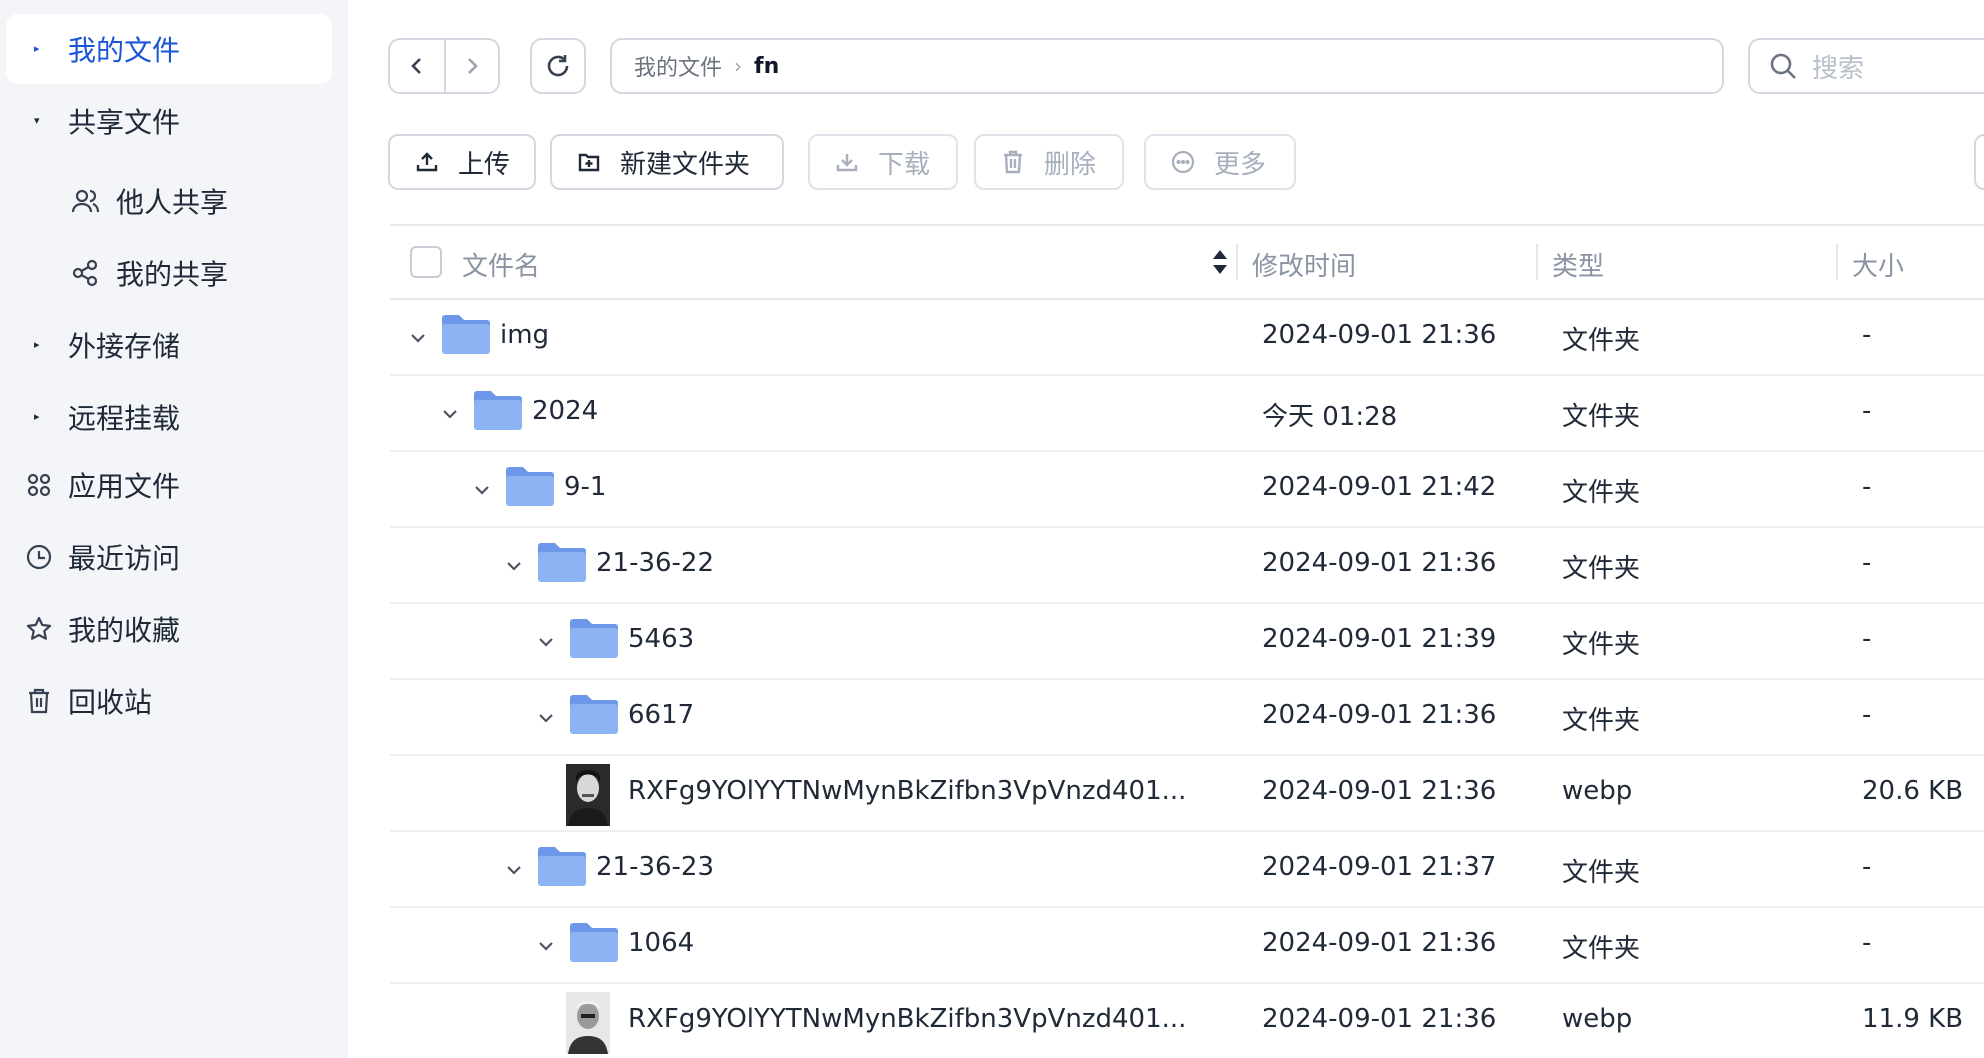 The image size is (1984, 1058). I want to click on back-button, so click(417, 66).